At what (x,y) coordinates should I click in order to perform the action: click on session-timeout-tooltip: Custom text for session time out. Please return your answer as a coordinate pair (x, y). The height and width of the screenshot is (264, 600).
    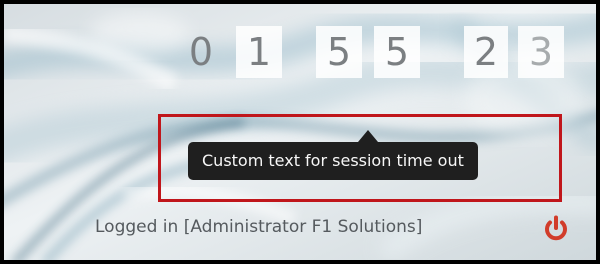
    Looking at the image, I should click on (333, 161).